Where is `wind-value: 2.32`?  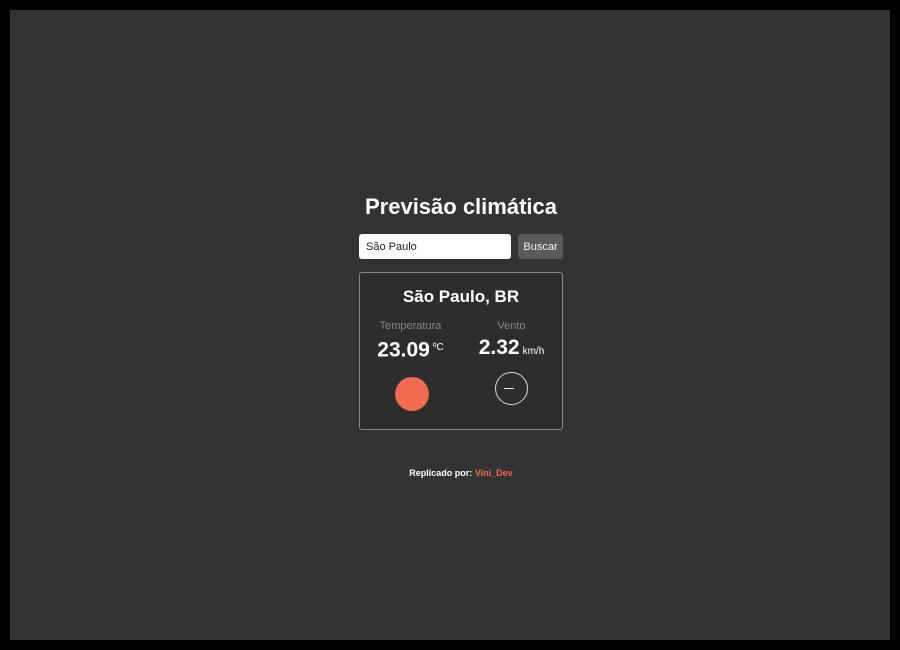
wind-value: 2.32 is located at coordinates (499, 347).